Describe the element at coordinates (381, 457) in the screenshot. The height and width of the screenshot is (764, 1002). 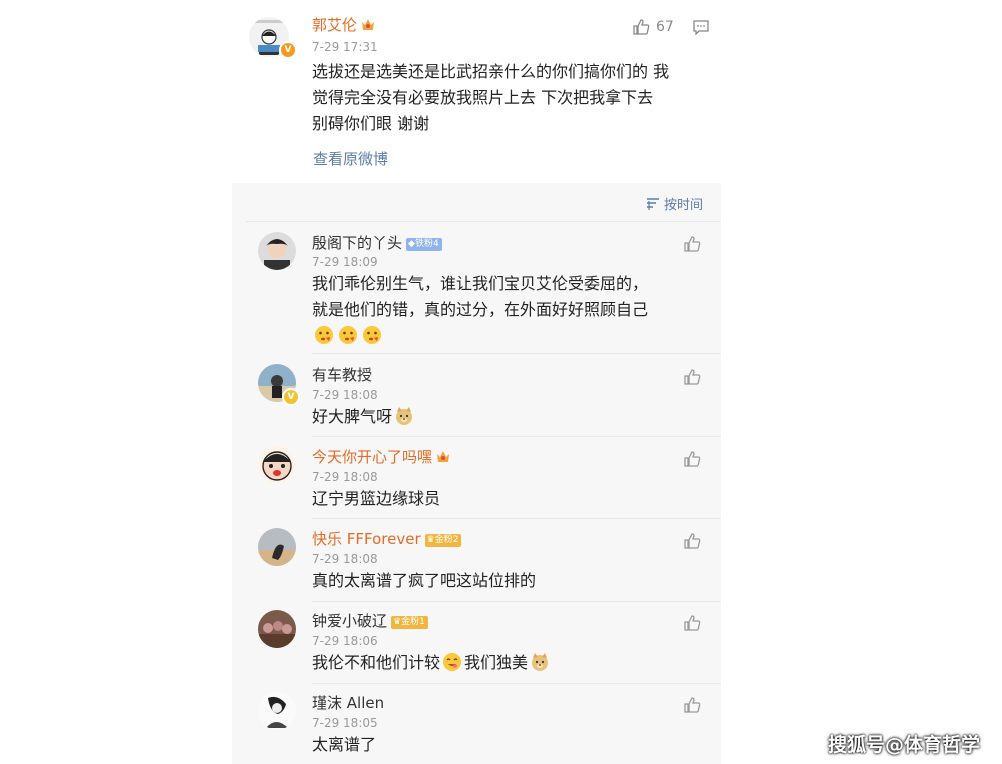
I see `commenter-name: 今天你开心了吗嘿` at that location.